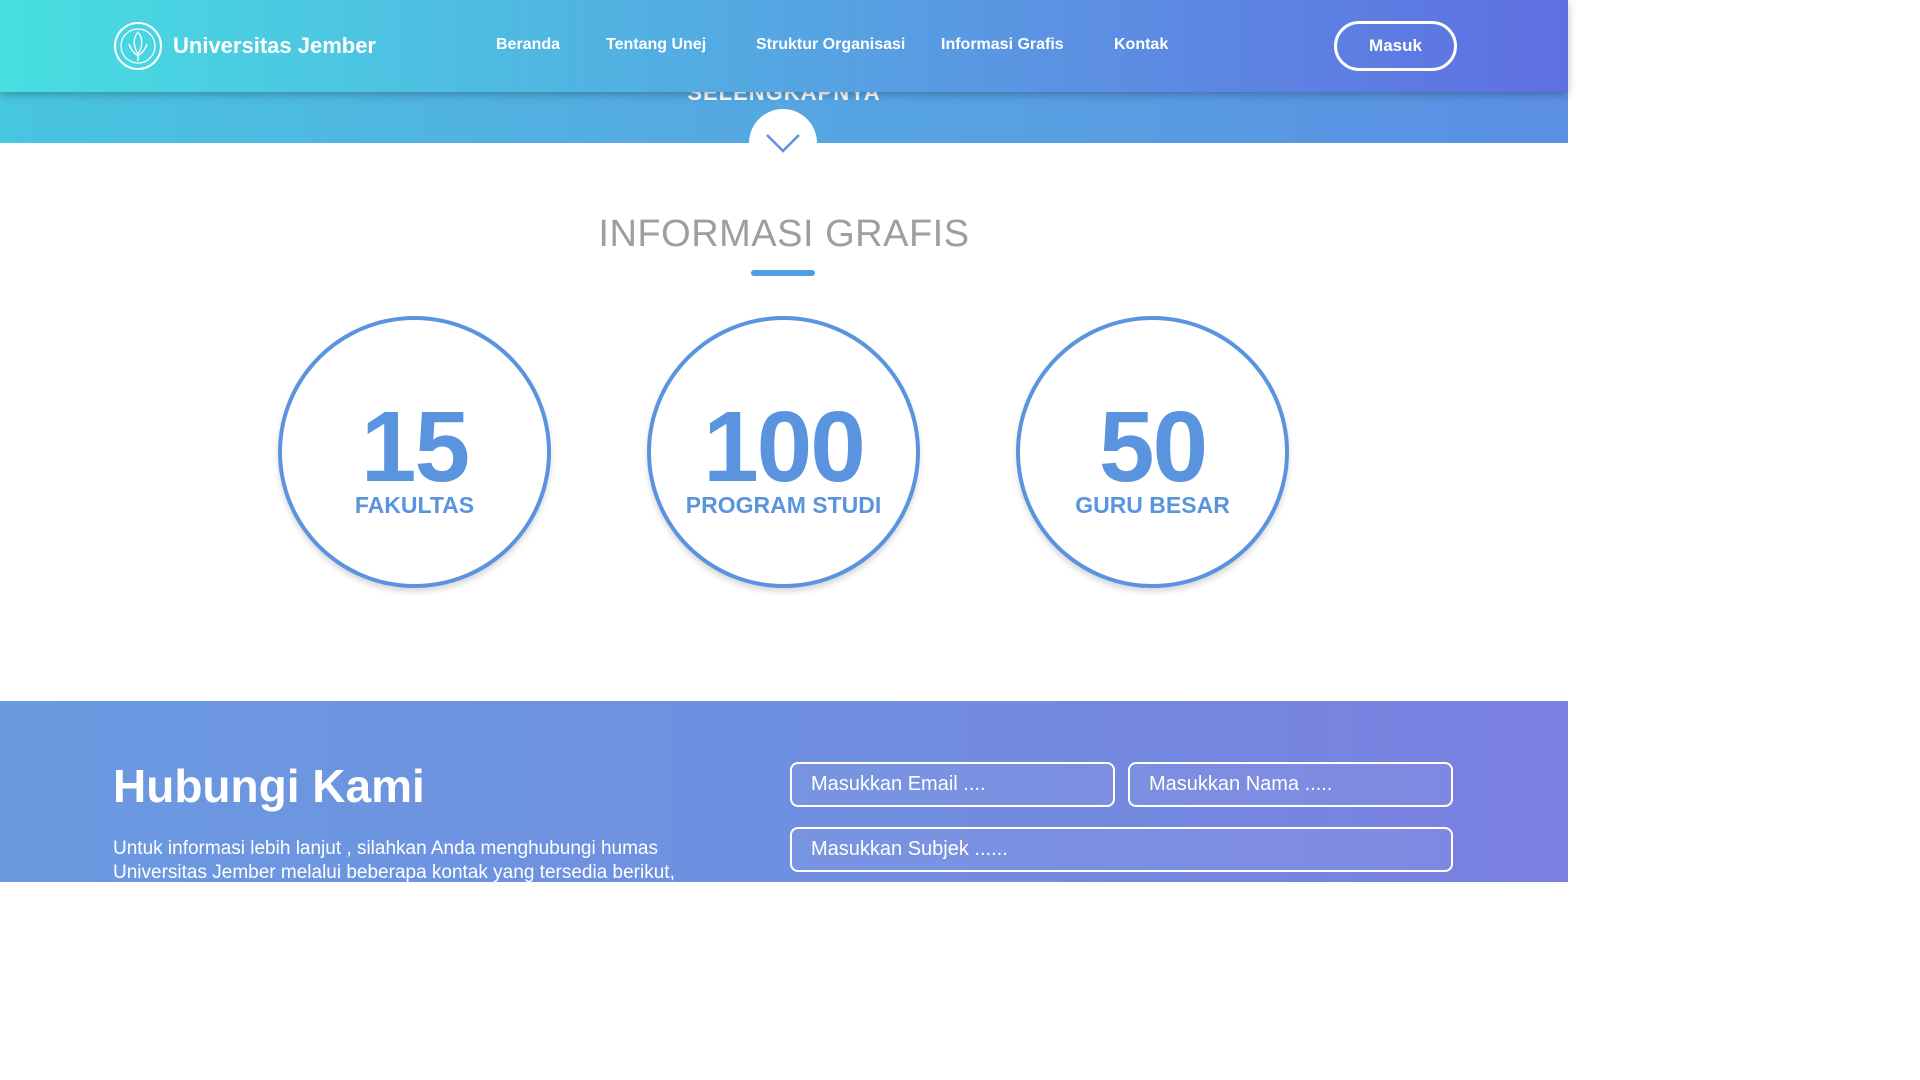  I want to click on name-field, so click(1290, 784).